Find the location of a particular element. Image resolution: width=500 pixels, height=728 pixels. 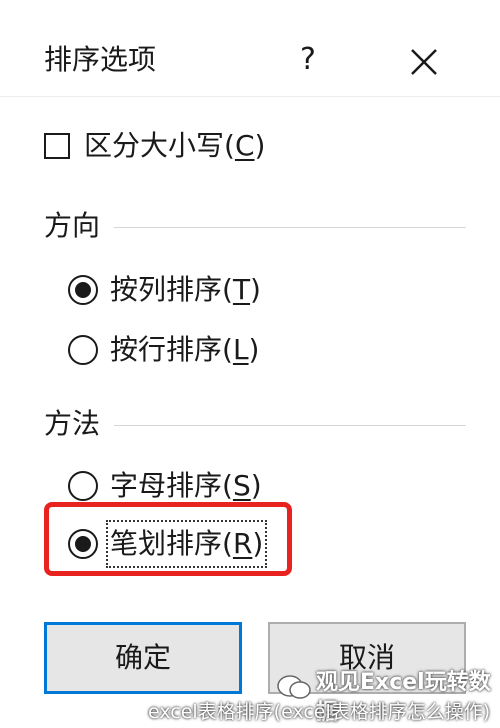

alphabetic-sort-option: 字母排序(S) is located at coordinates (165, 486).